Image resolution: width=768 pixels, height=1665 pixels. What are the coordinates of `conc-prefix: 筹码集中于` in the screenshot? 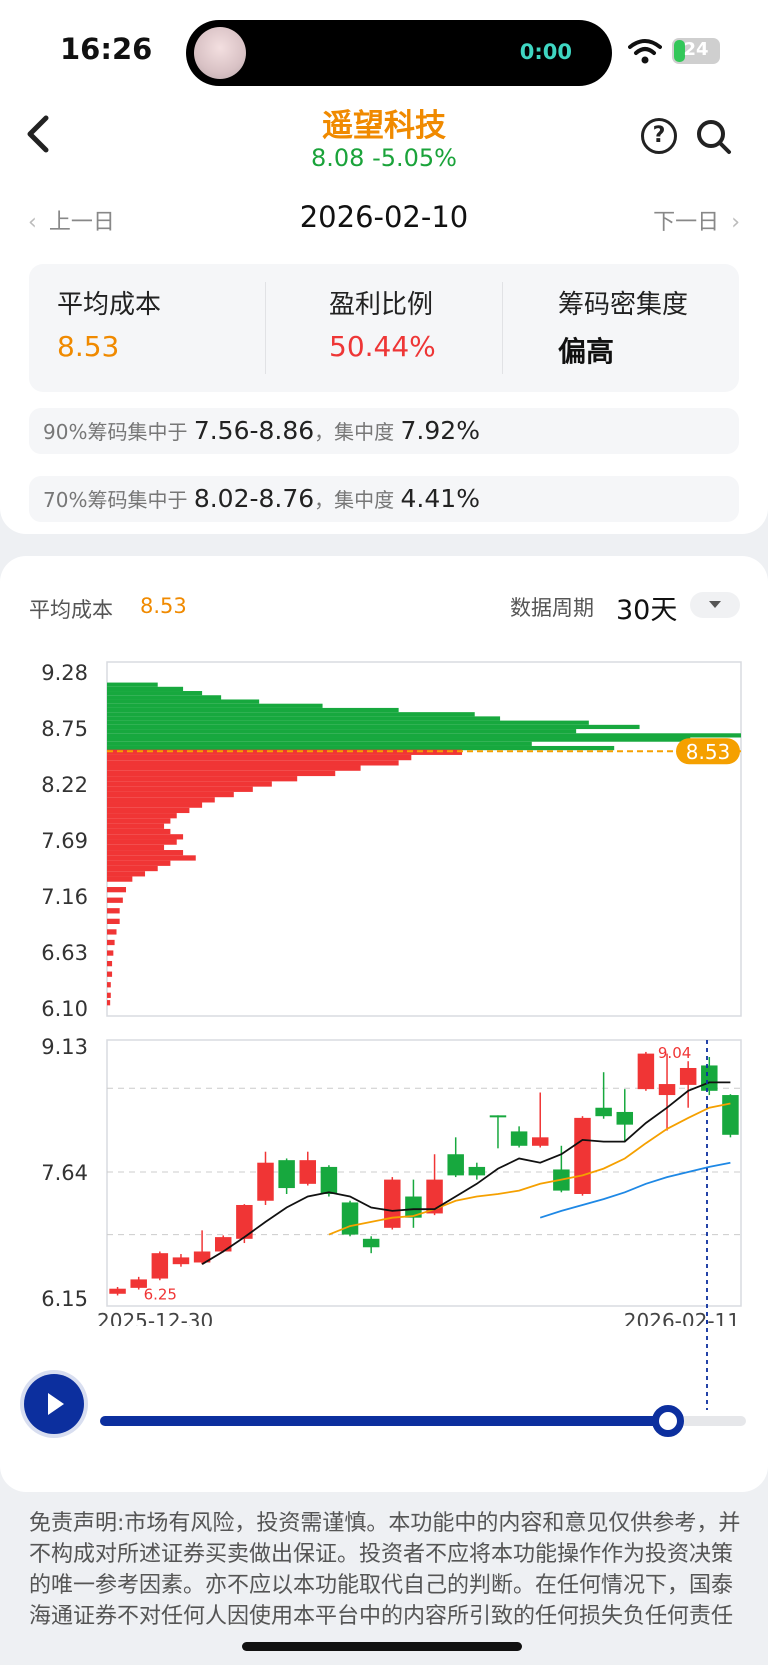 It's located at (137, 500).